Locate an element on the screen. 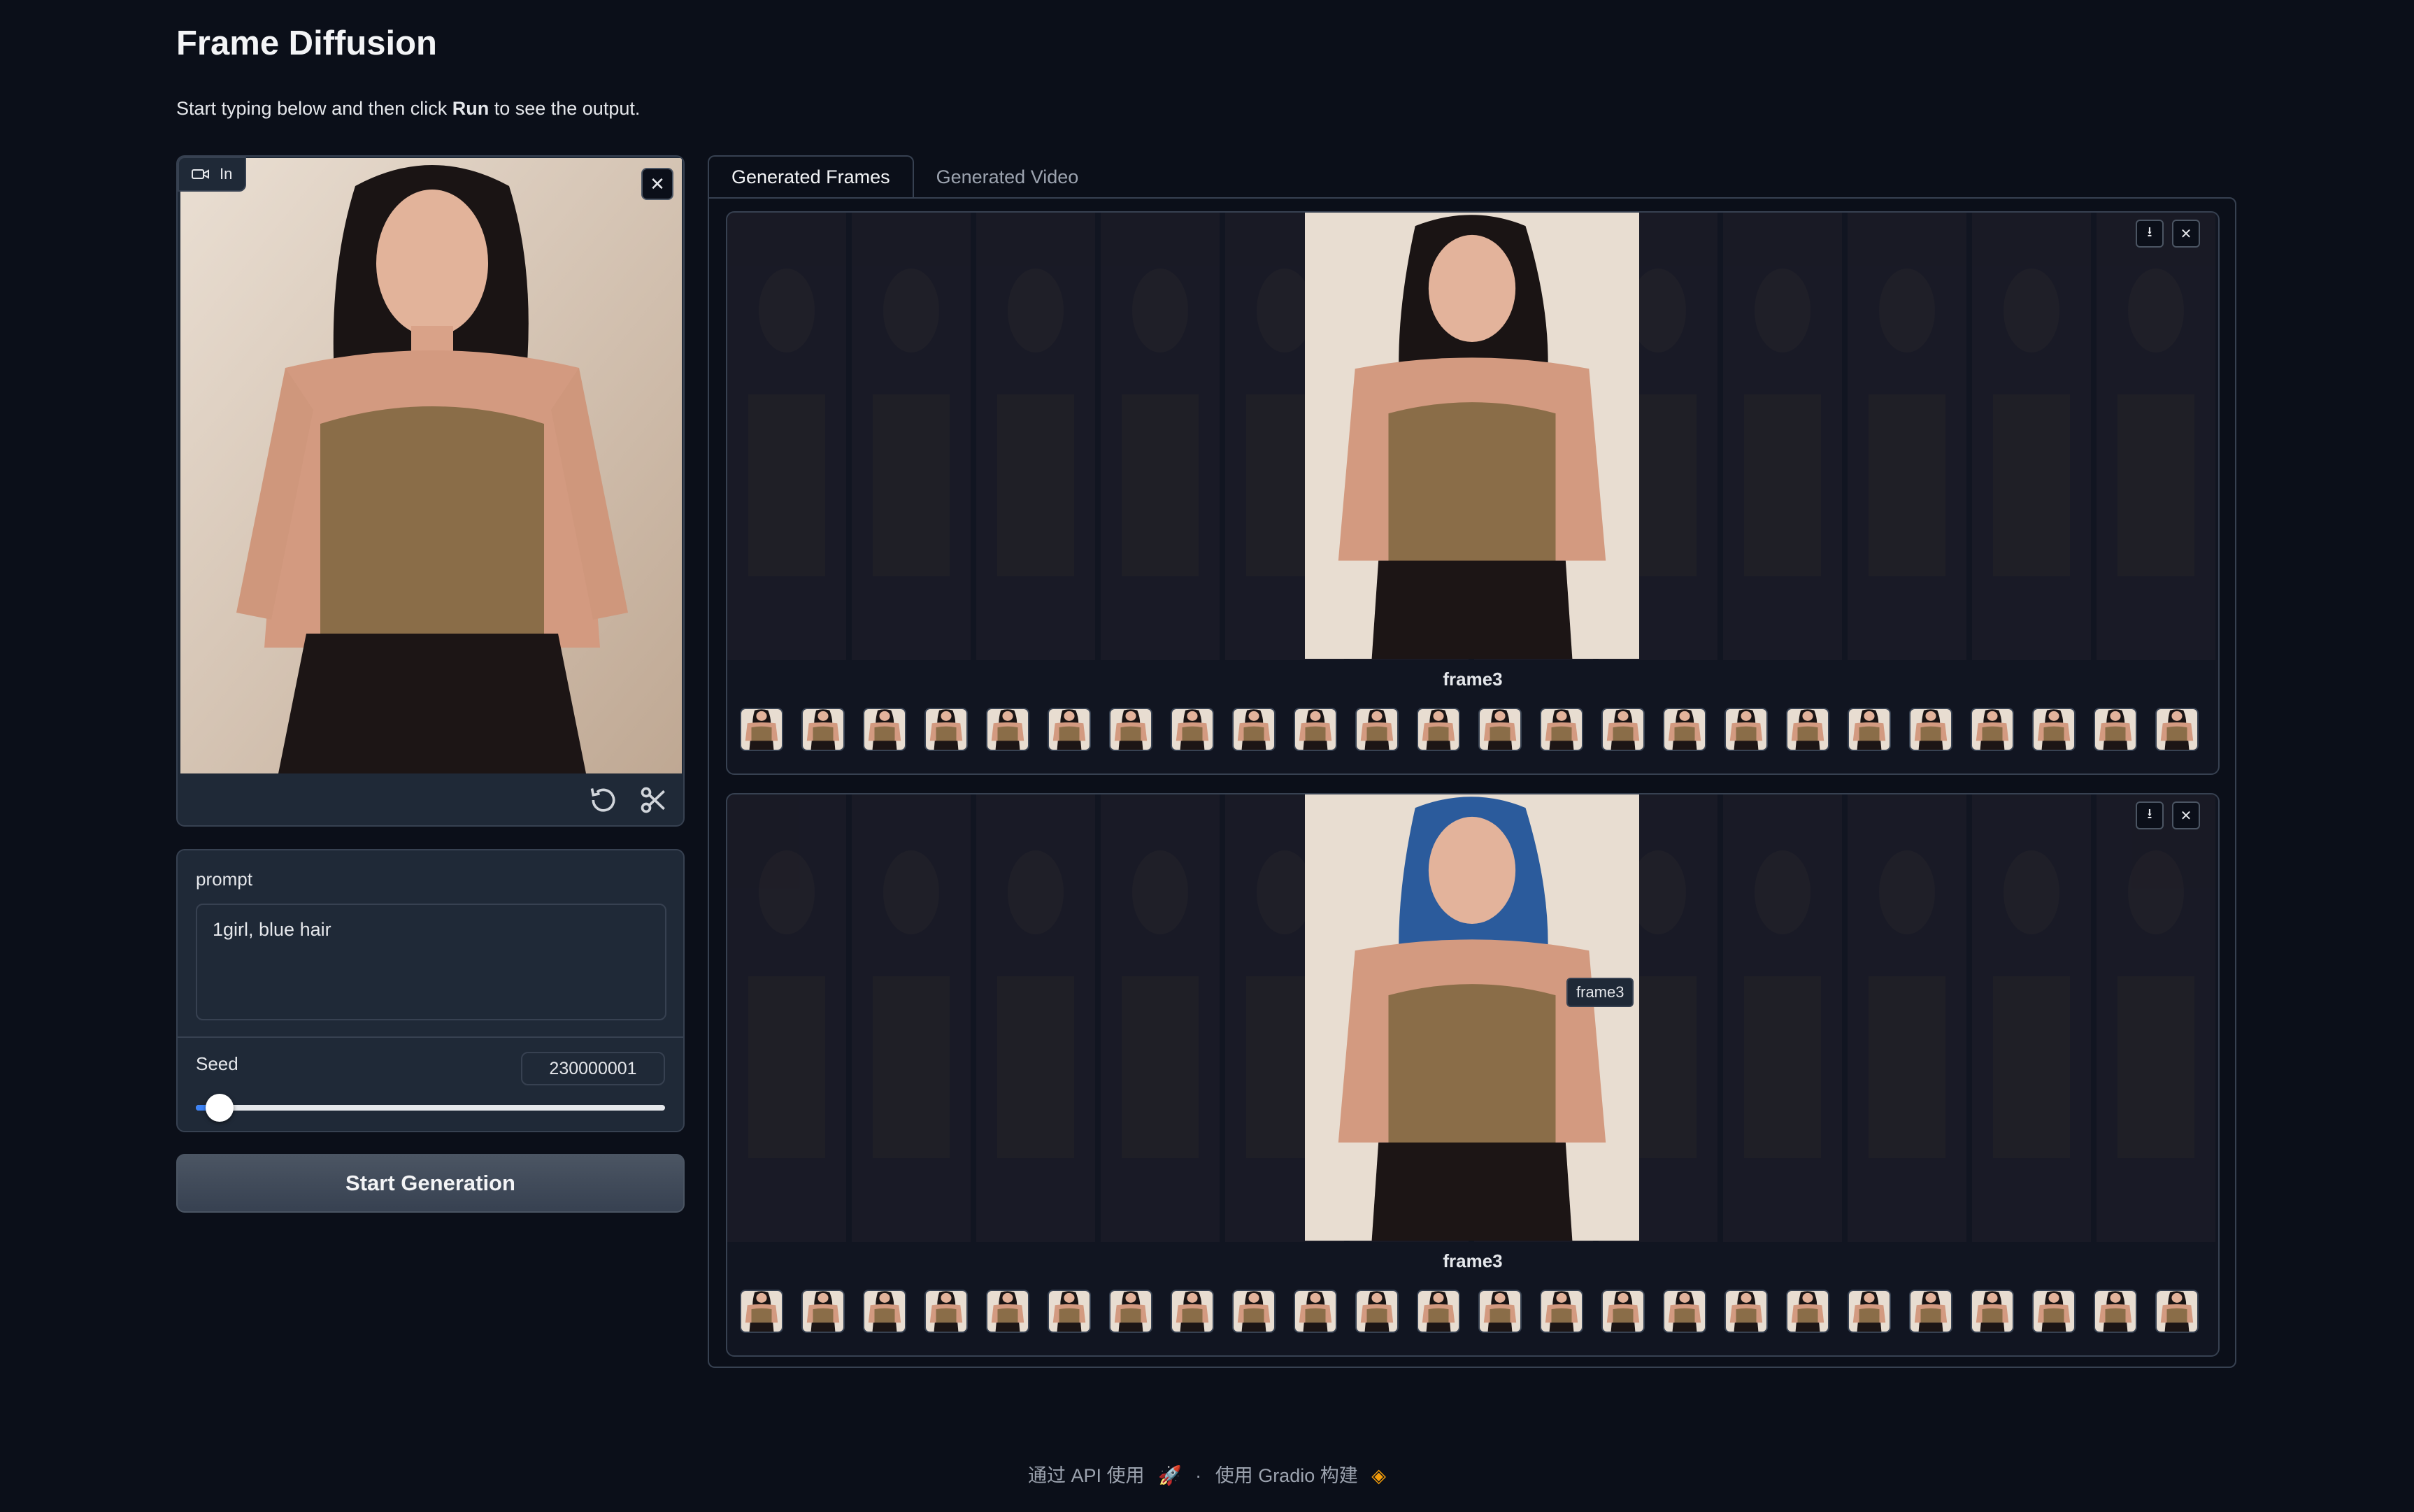 The image size is (2414, 1512). rocket-icon: 🚀 is located at coordinates (1170, 1475).